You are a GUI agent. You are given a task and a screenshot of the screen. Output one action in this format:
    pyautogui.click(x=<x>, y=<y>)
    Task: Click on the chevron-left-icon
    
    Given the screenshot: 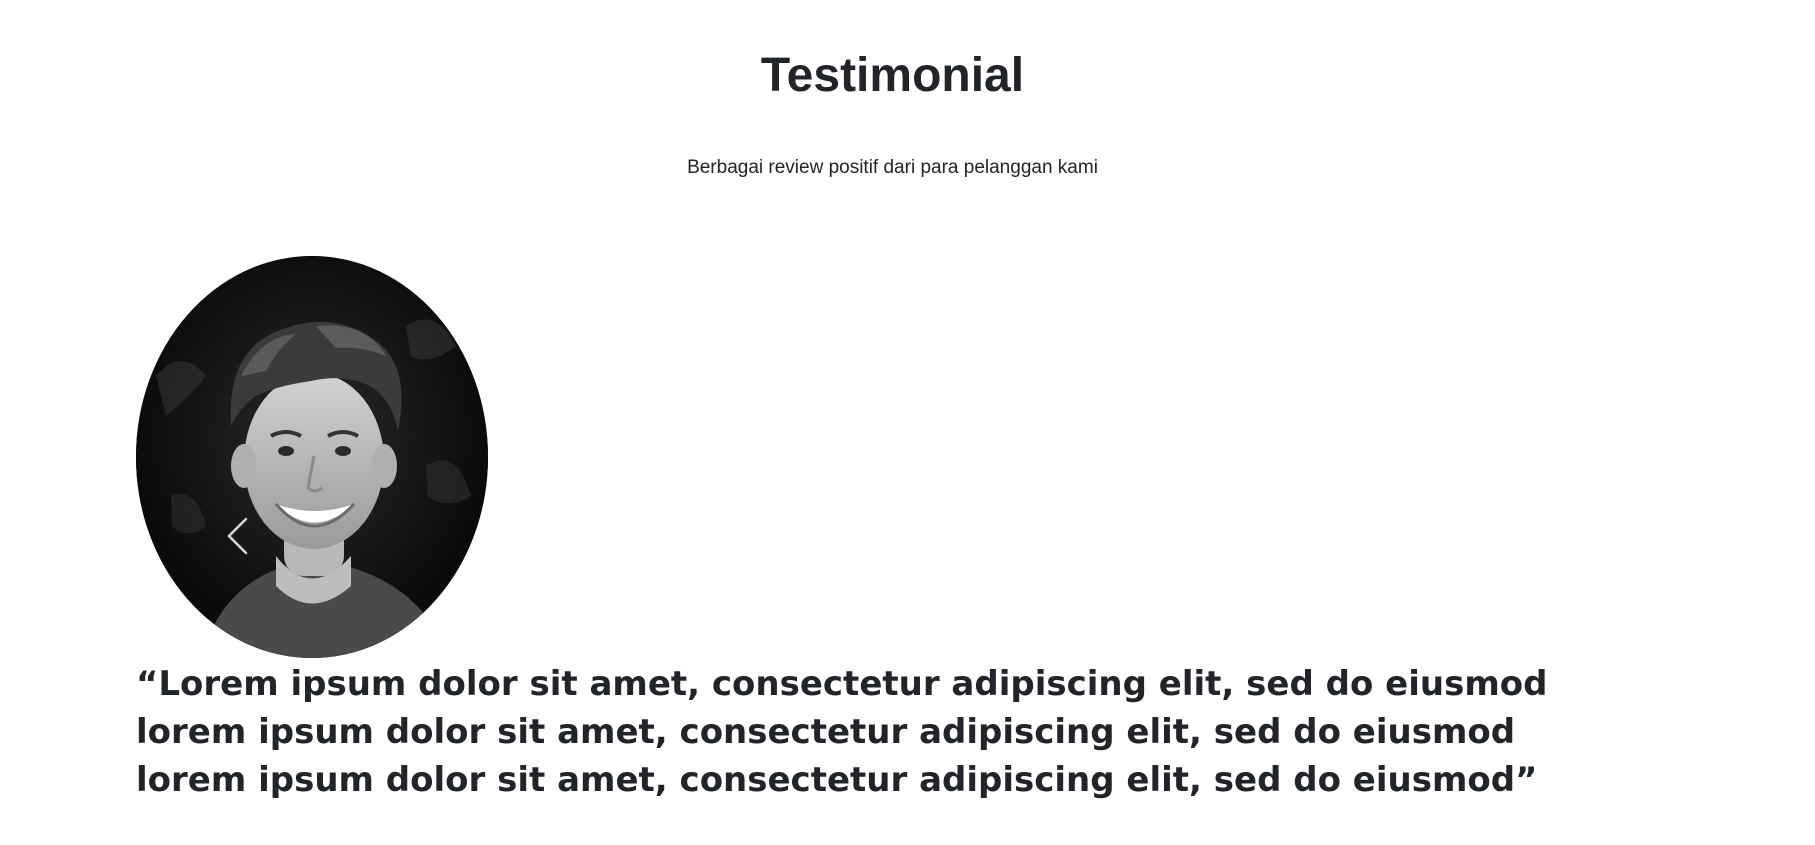 What is the action you would take?
    pyautogui.click(x=237, y=536)
    